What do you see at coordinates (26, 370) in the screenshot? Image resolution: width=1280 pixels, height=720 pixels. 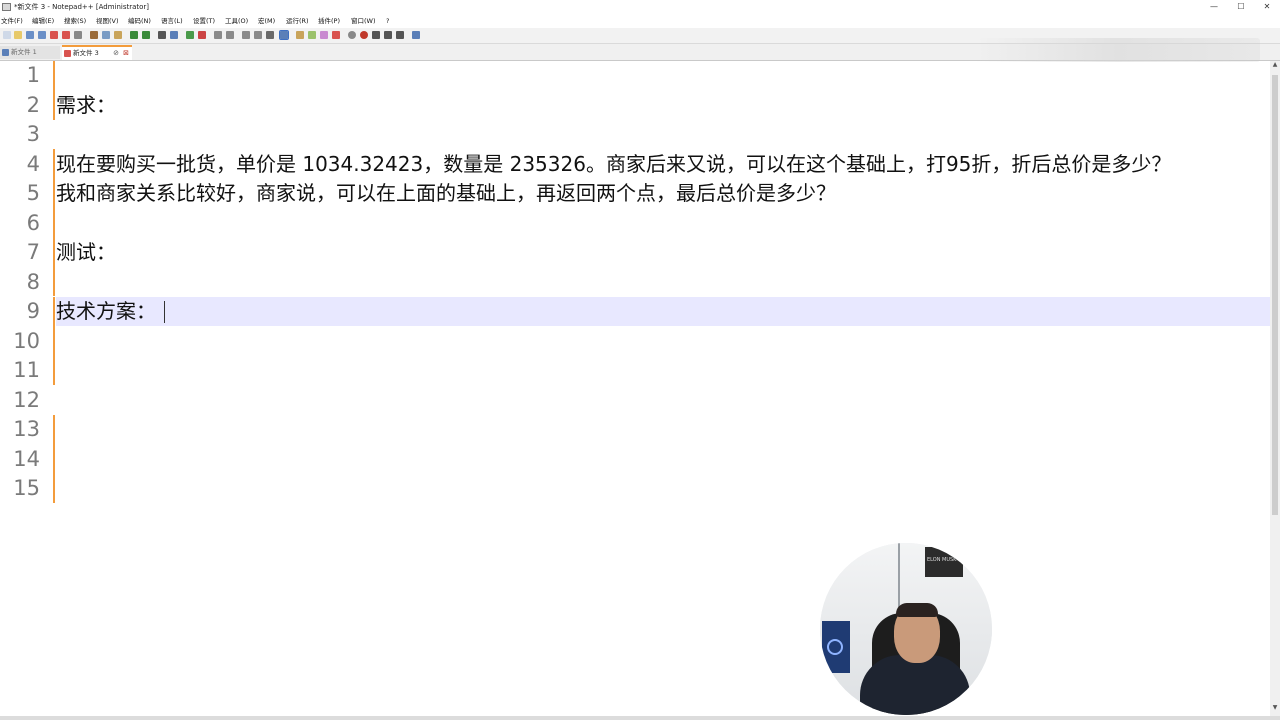 I see `line-number: 11` at bounding box center [26, 370].